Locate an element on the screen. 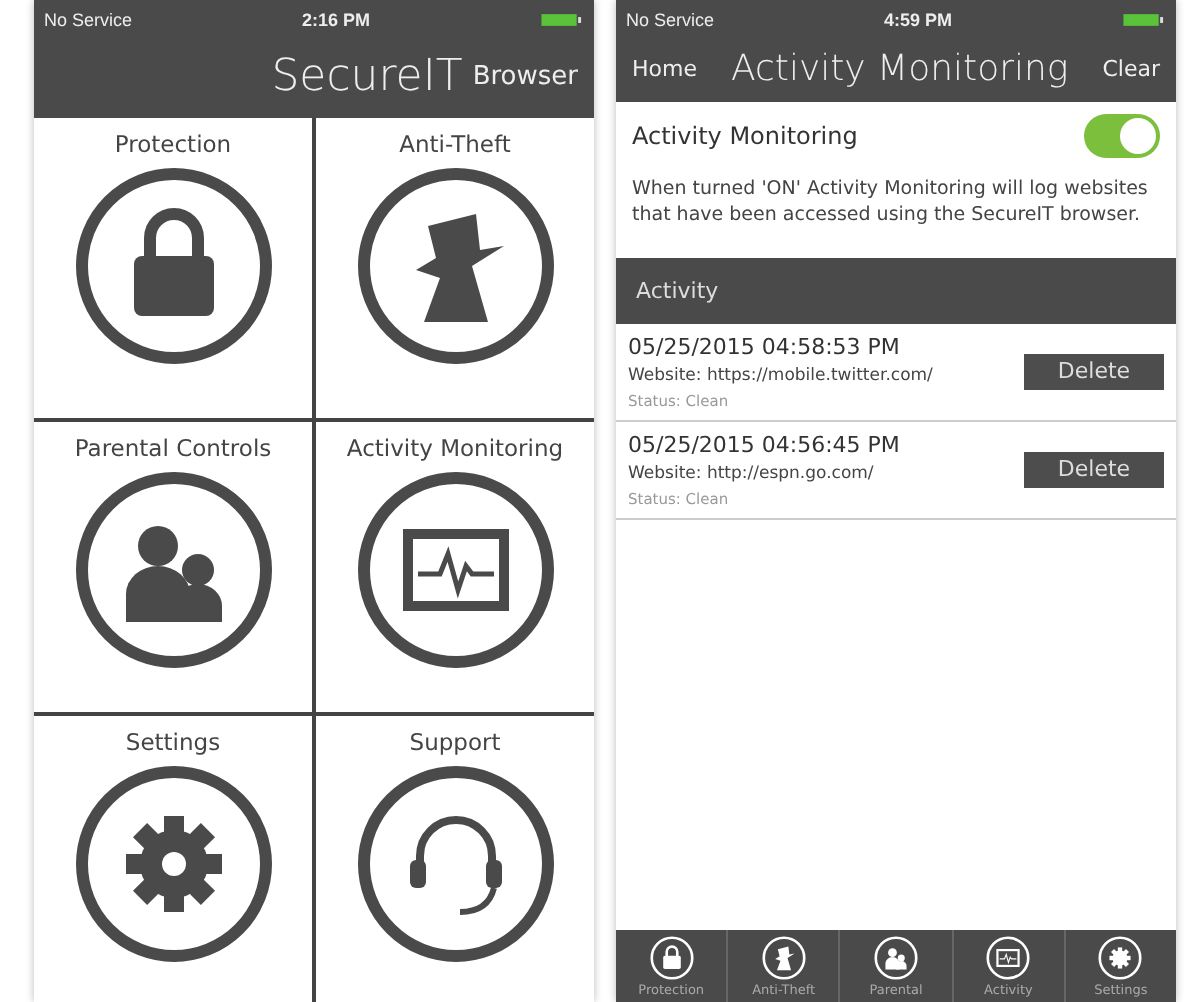 Image resolution: width=1190 pixels, height=1002 pixels. tile-label: Parental Controls is located at coordinates (173, 448).